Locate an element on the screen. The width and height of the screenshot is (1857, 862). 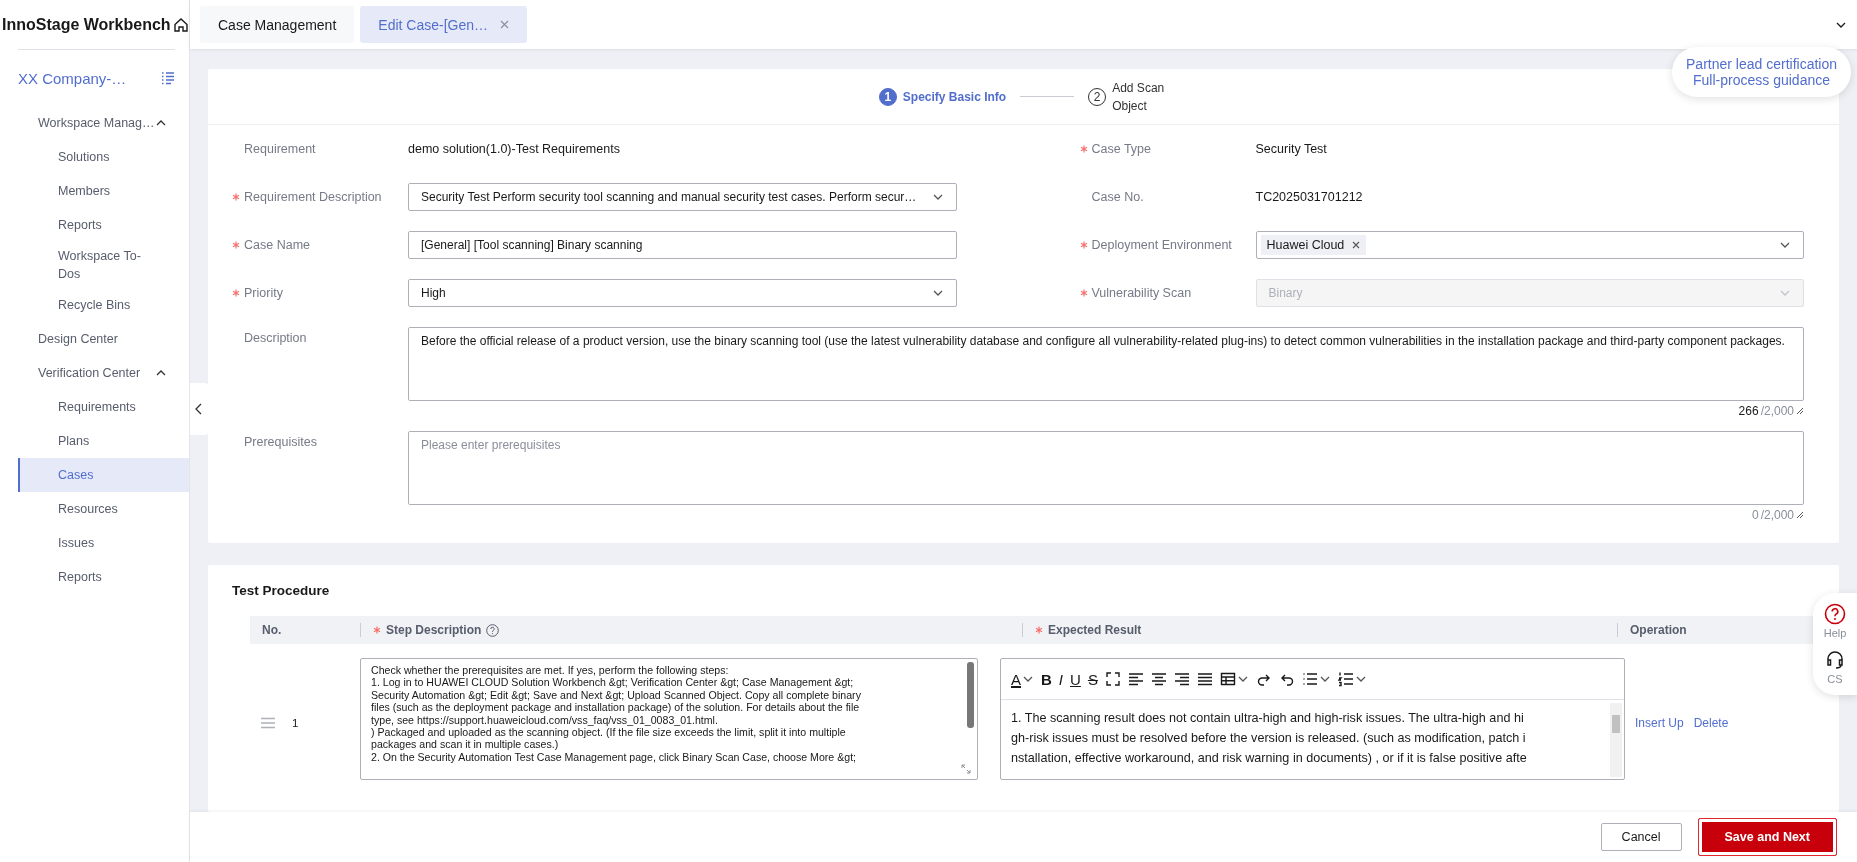
align-left-icon is located at coordinates (1135, 679).